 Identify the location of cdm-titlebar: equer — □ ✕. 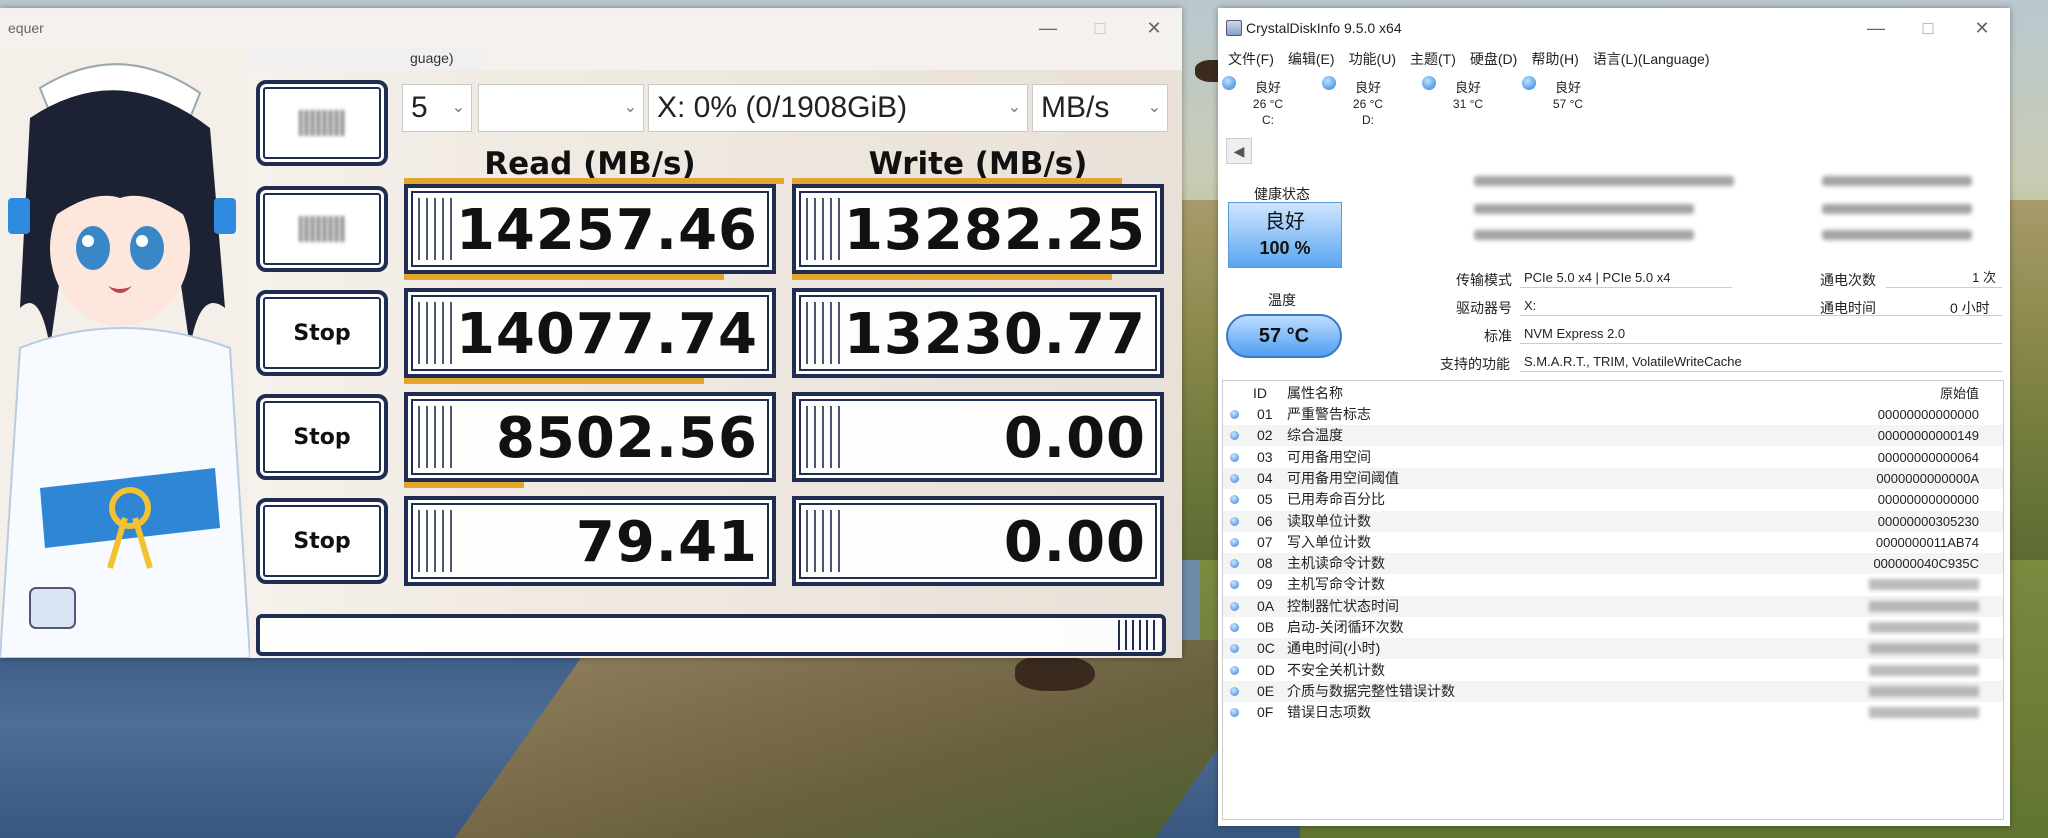
(591, 28).